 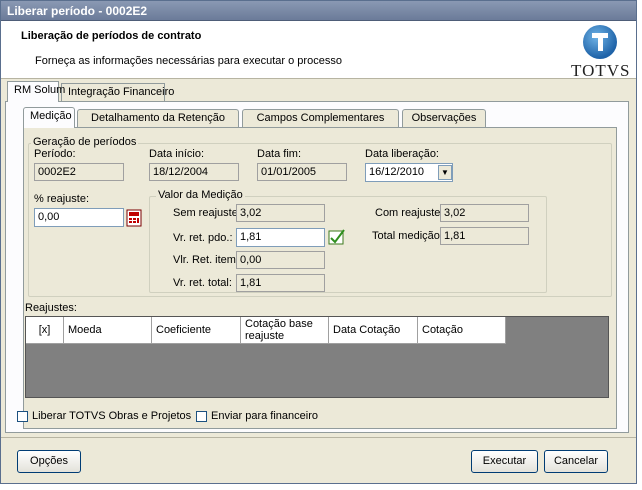 What do you see at coordinates (280, 213) in the screenshot?
I see `sem-reajuste-field: 3,02` at bounding box center [280, 213].